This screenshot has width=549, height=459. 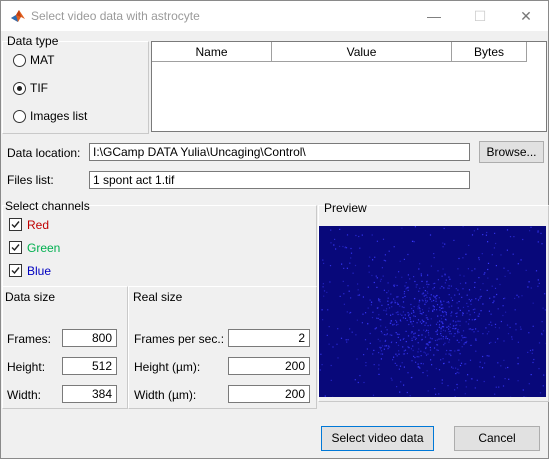 I want to click on red-channel-checkbox, so click(x=15, y=224).